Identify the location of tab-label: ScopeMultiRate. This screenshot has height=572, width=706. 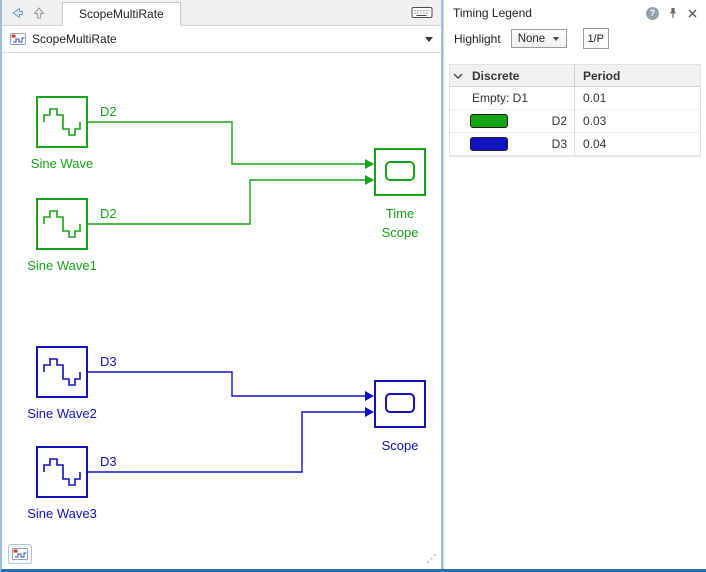
(121, 14).